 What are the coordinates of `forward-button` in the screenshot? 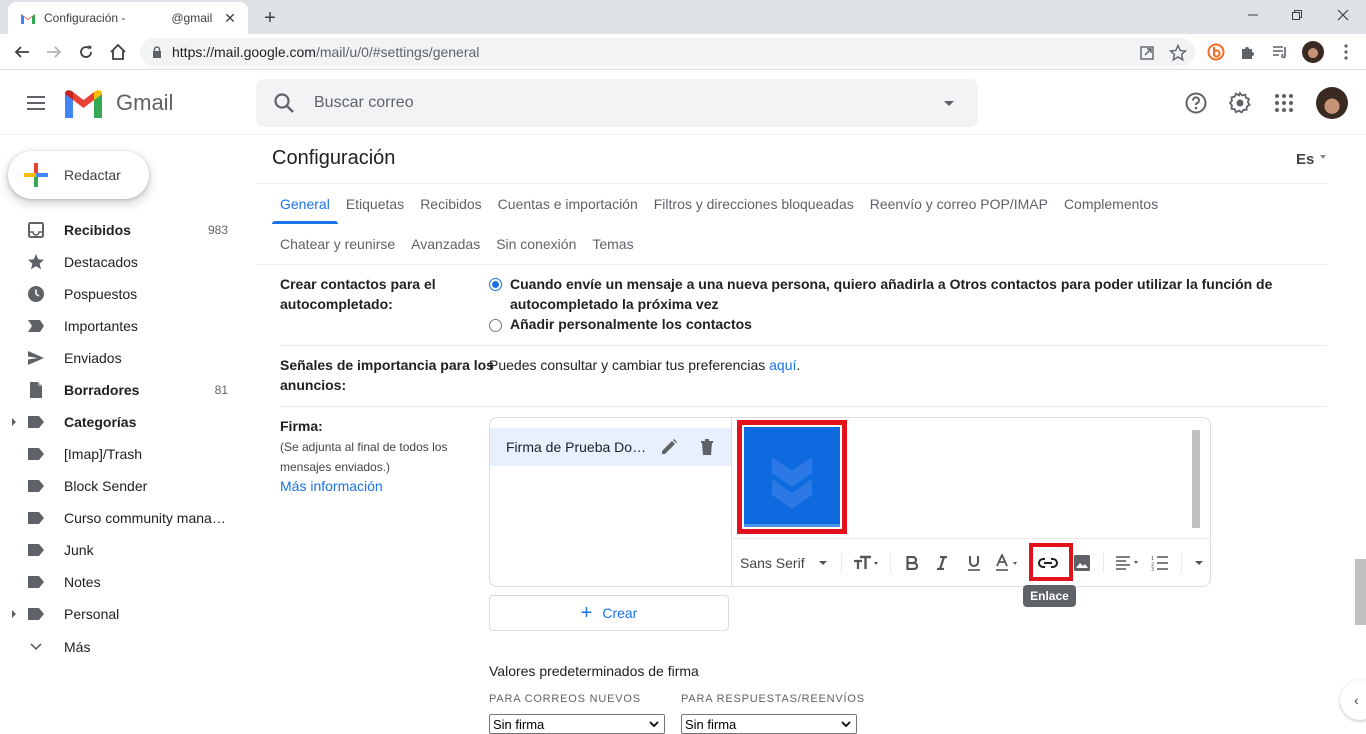 It's located at (54, 52).